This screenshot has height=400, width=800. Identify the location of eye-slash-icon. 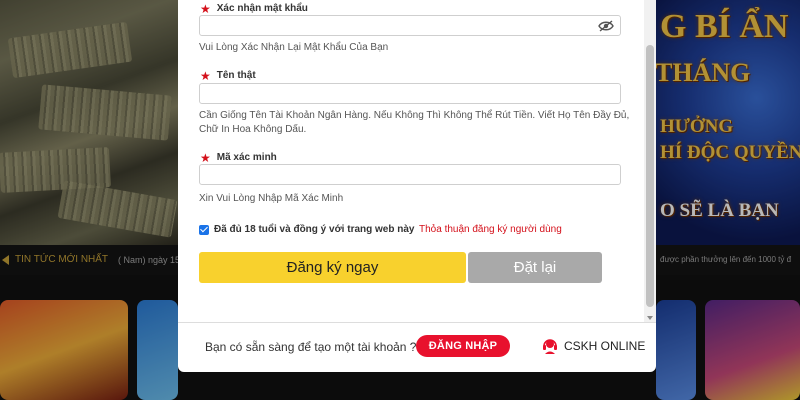
(606, 26).